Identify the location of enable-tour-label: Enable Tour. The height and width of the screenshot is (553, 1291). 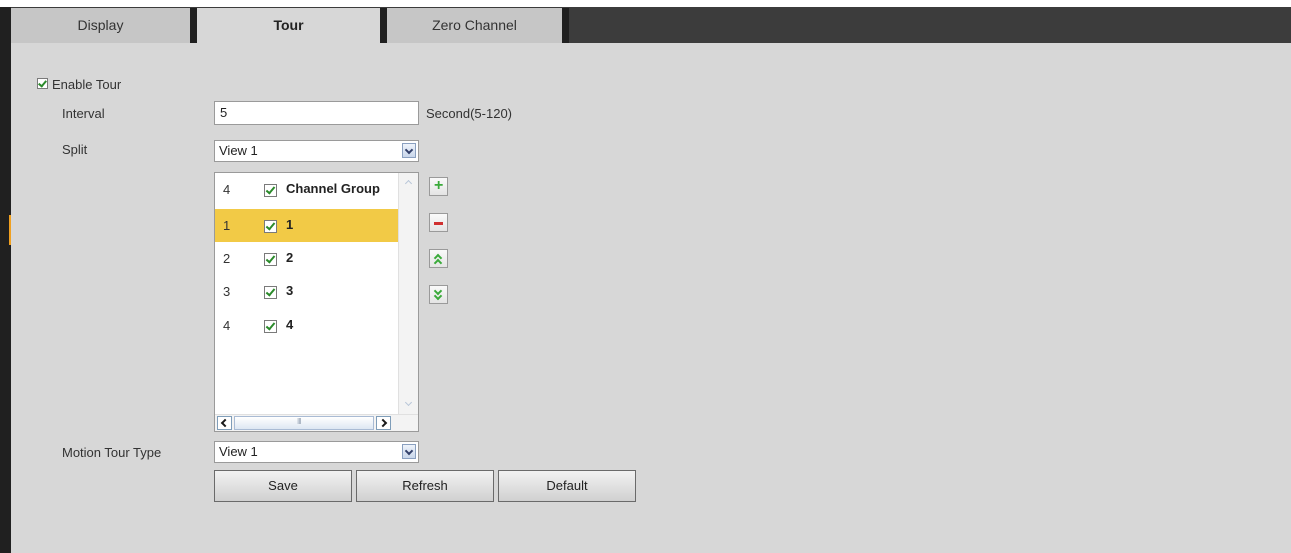
(87, 84).